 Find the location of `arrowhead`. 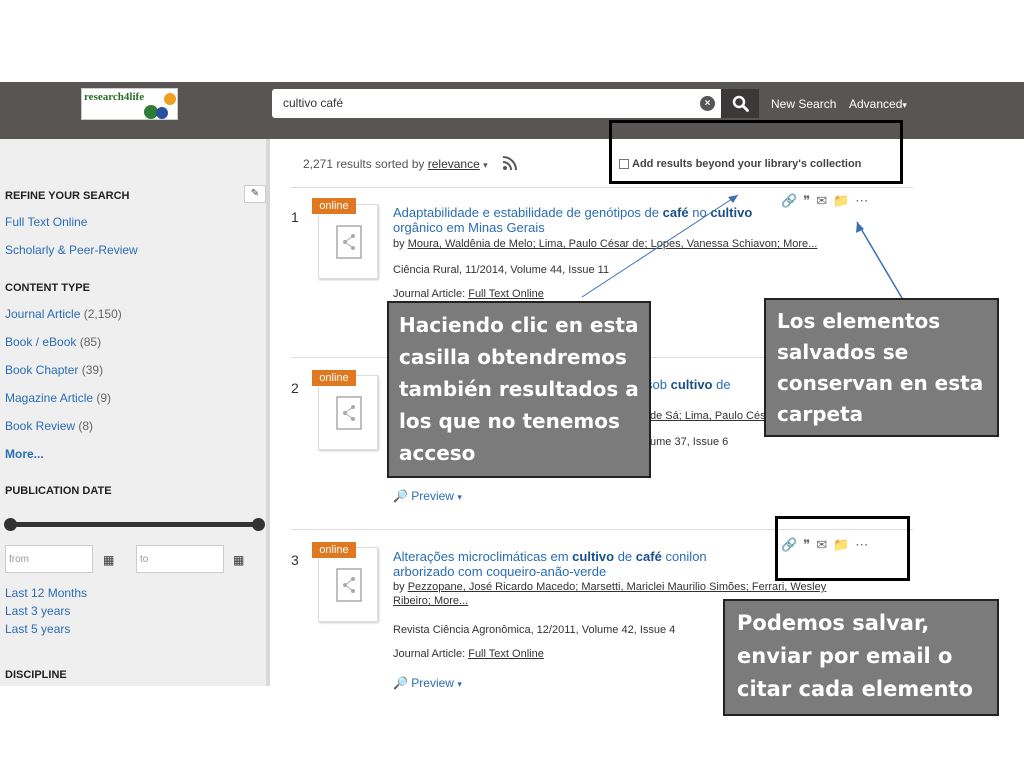

arrowhead is located at coordinates (733, 199).